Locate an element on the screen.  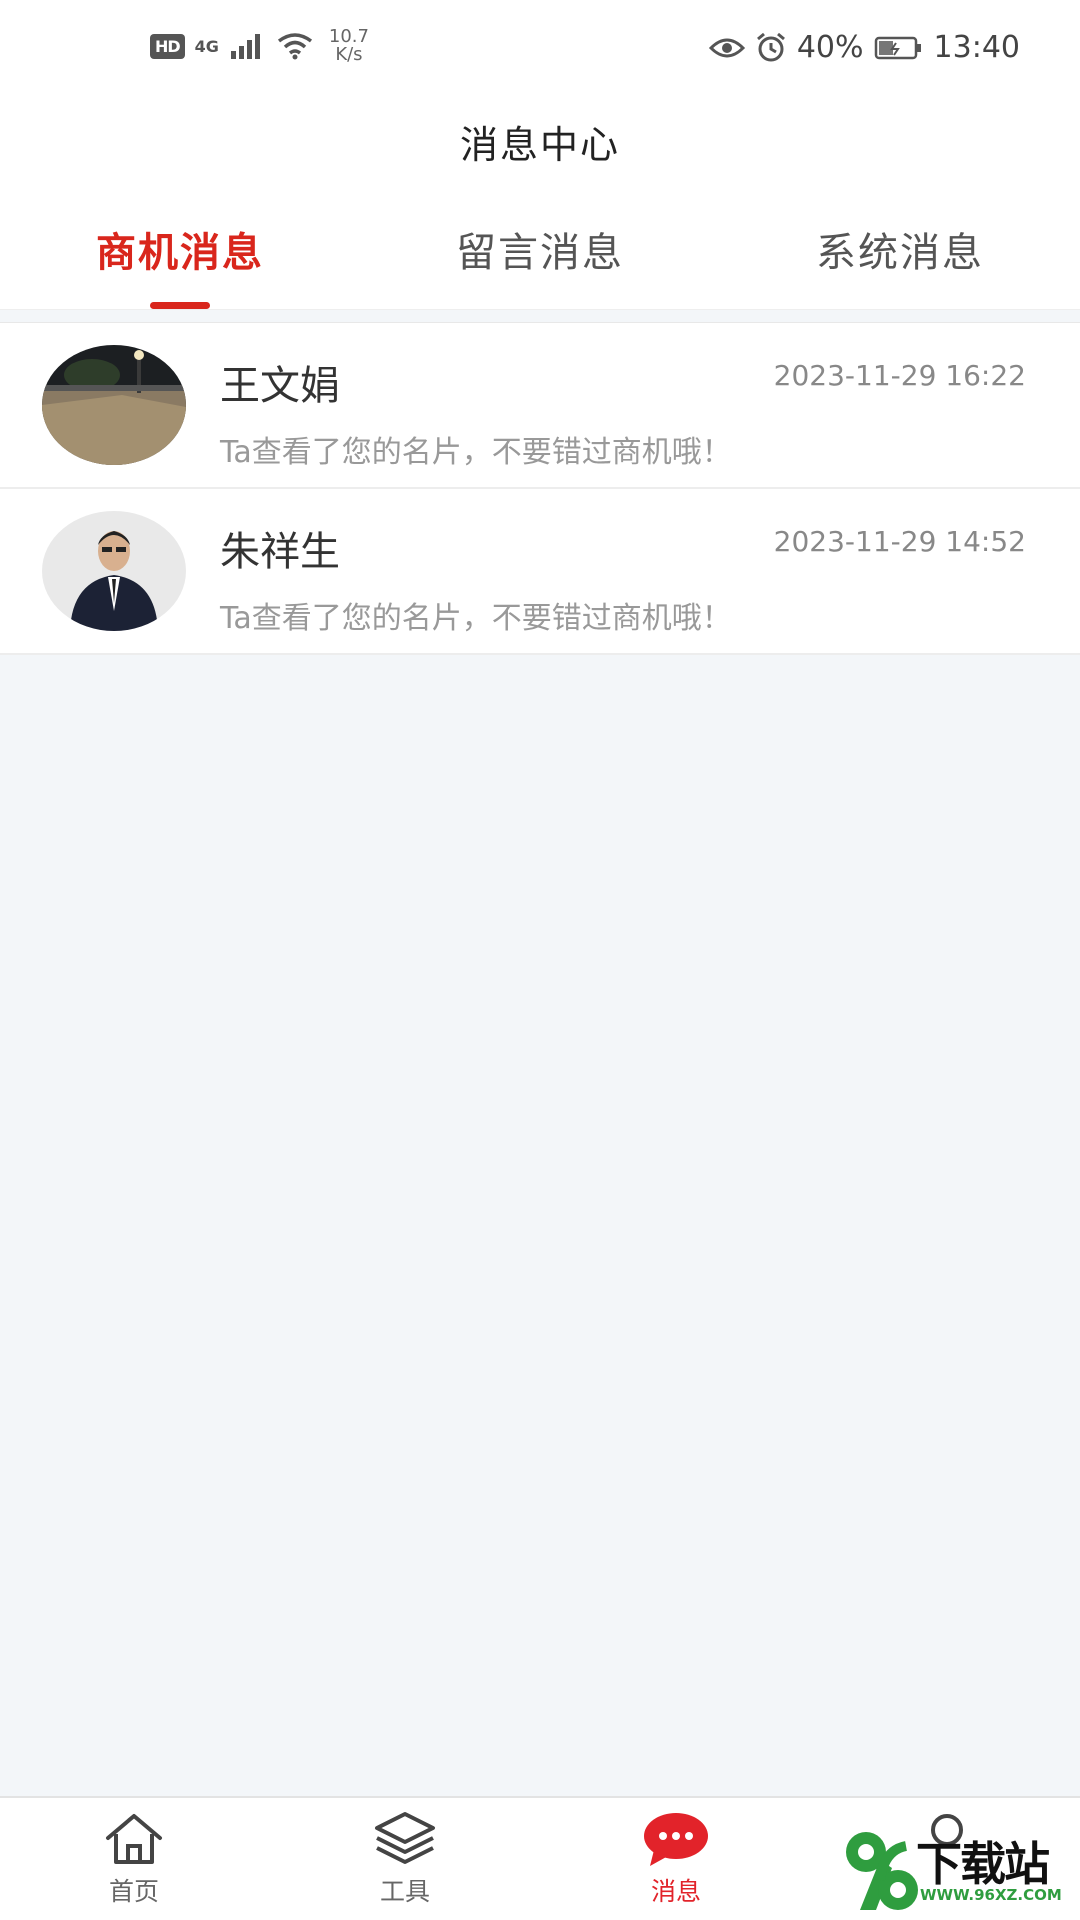
eye-icon is located at coordinates (726, 47).